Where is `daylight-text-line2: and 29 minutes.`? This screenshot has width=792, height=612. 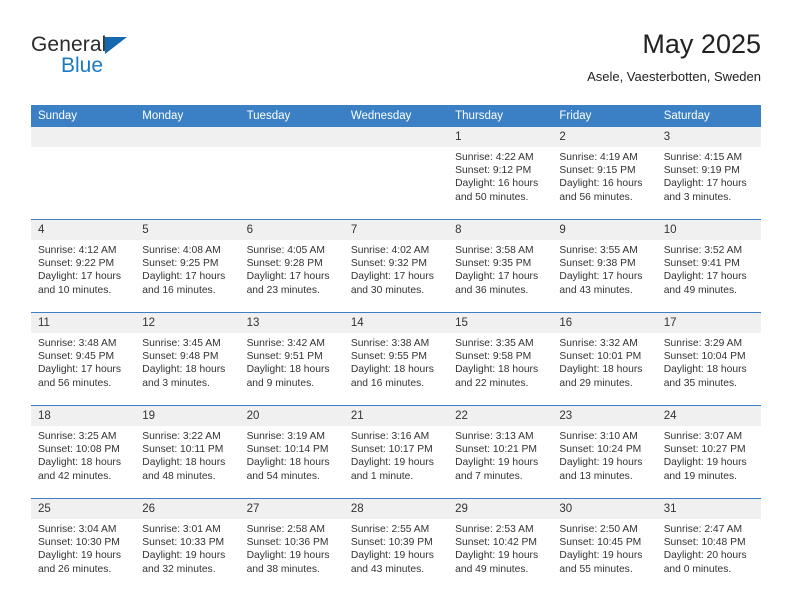
daylight-text-line2: and 29 minutes. is located at coordinates (596, 383).